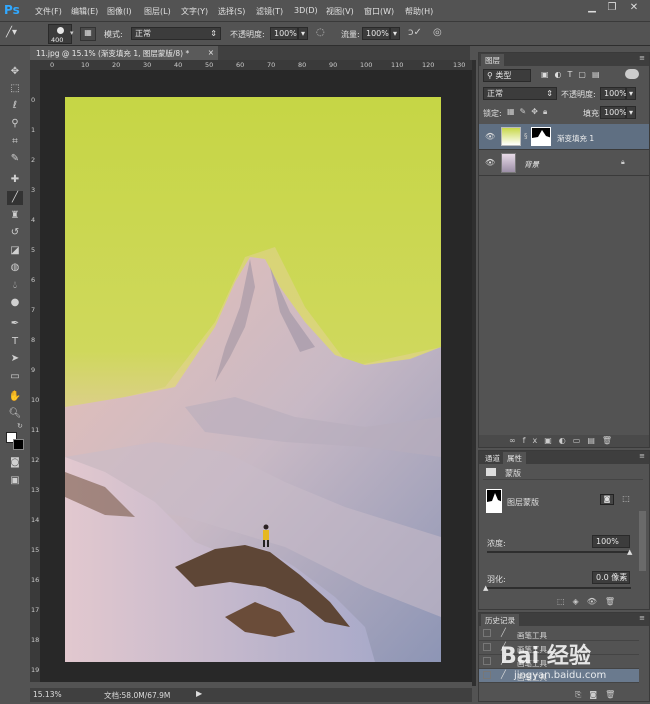 This screenshot has width=650, height=704. I want to click on select-pixel-mask-icon: ◙, so click(607, 499).